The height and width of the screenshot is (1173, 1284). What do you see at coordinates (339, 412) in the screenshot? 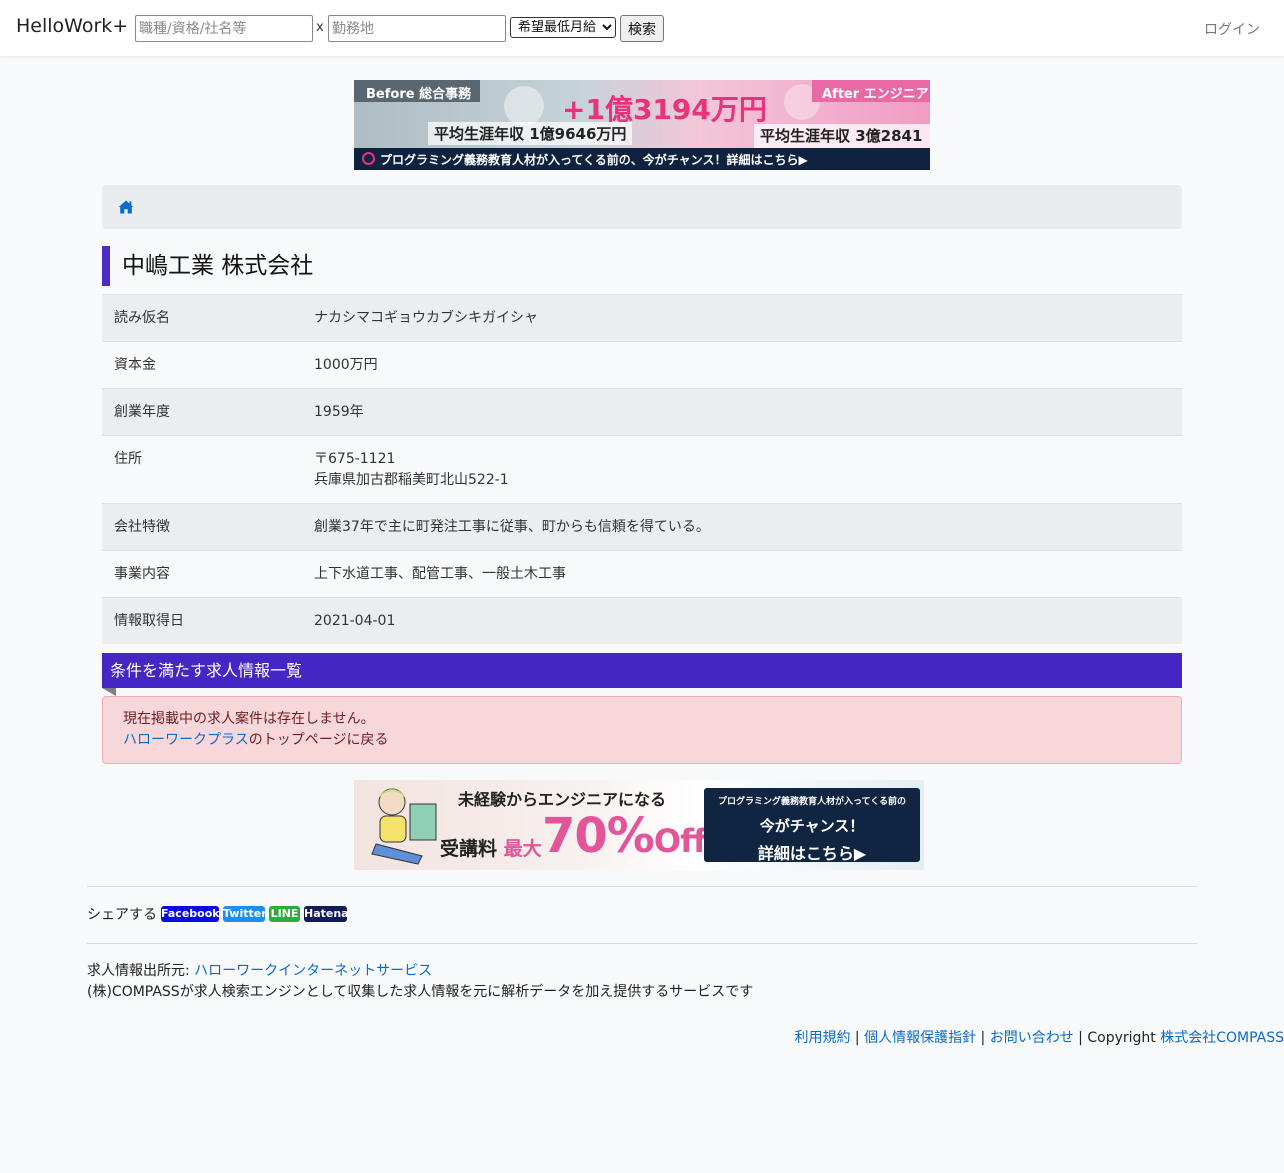
I see `row-value: 1959年` at bounding box center [339, 412].